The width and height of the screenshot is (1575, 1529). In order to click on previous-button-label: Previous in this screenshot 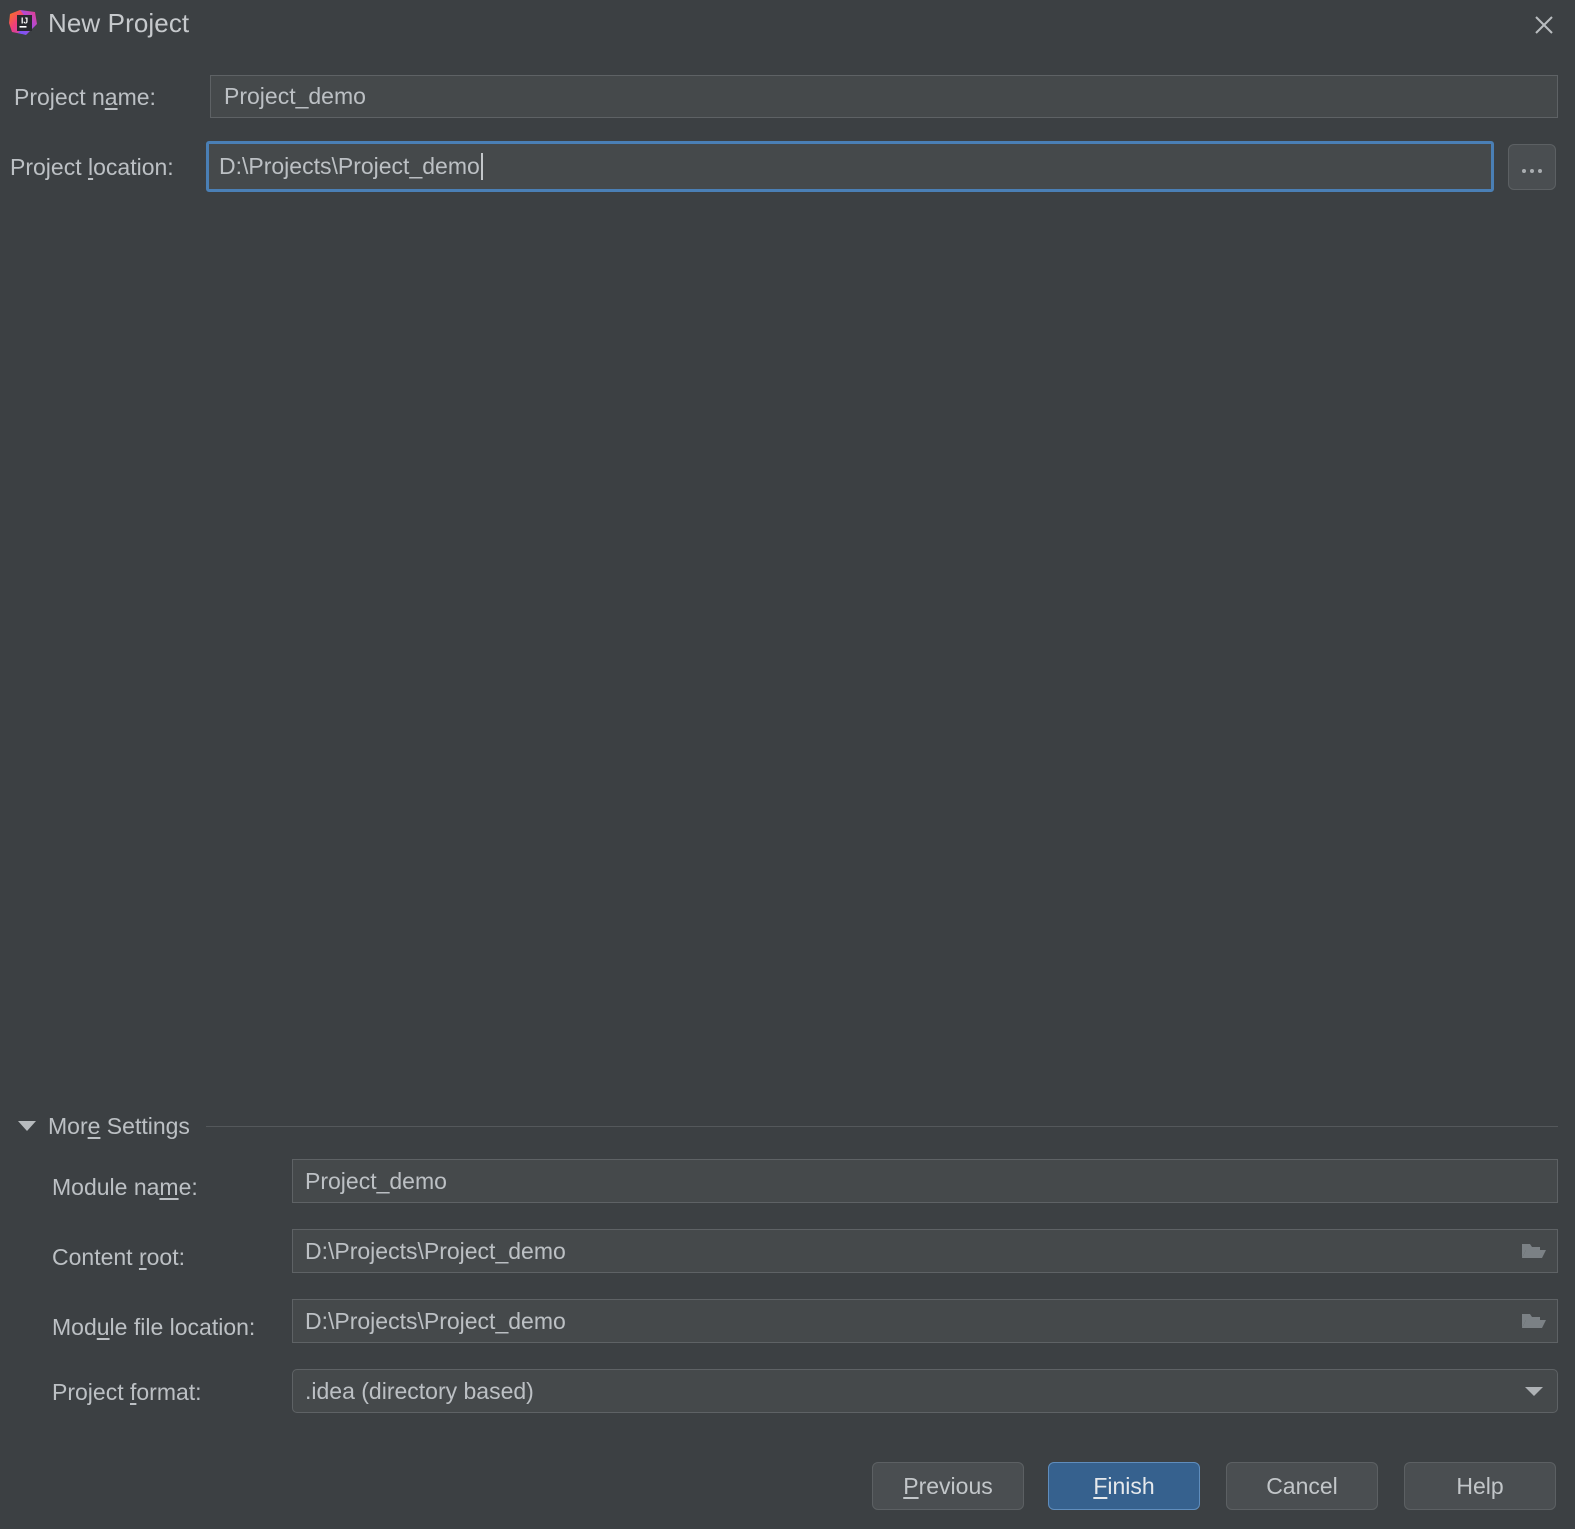, I will do `click(948, 1485)`.